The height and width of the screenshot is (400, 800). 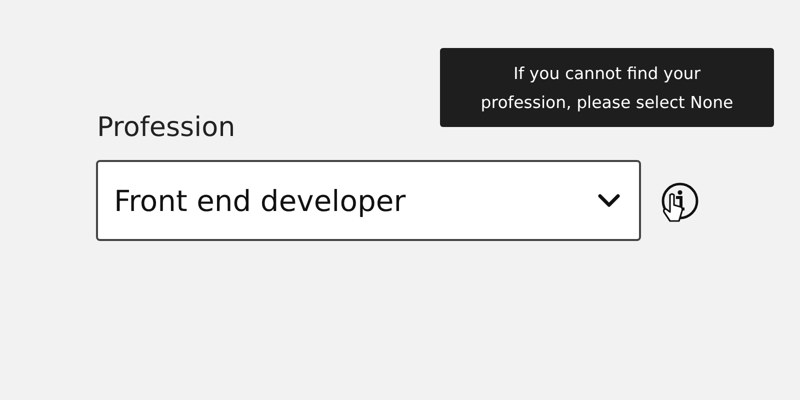 What do you see at coordinates (607, 87) in the screenshot?
I see `tooltip: If you cannot find your profession, please select None` at bounding box center [607, 87].